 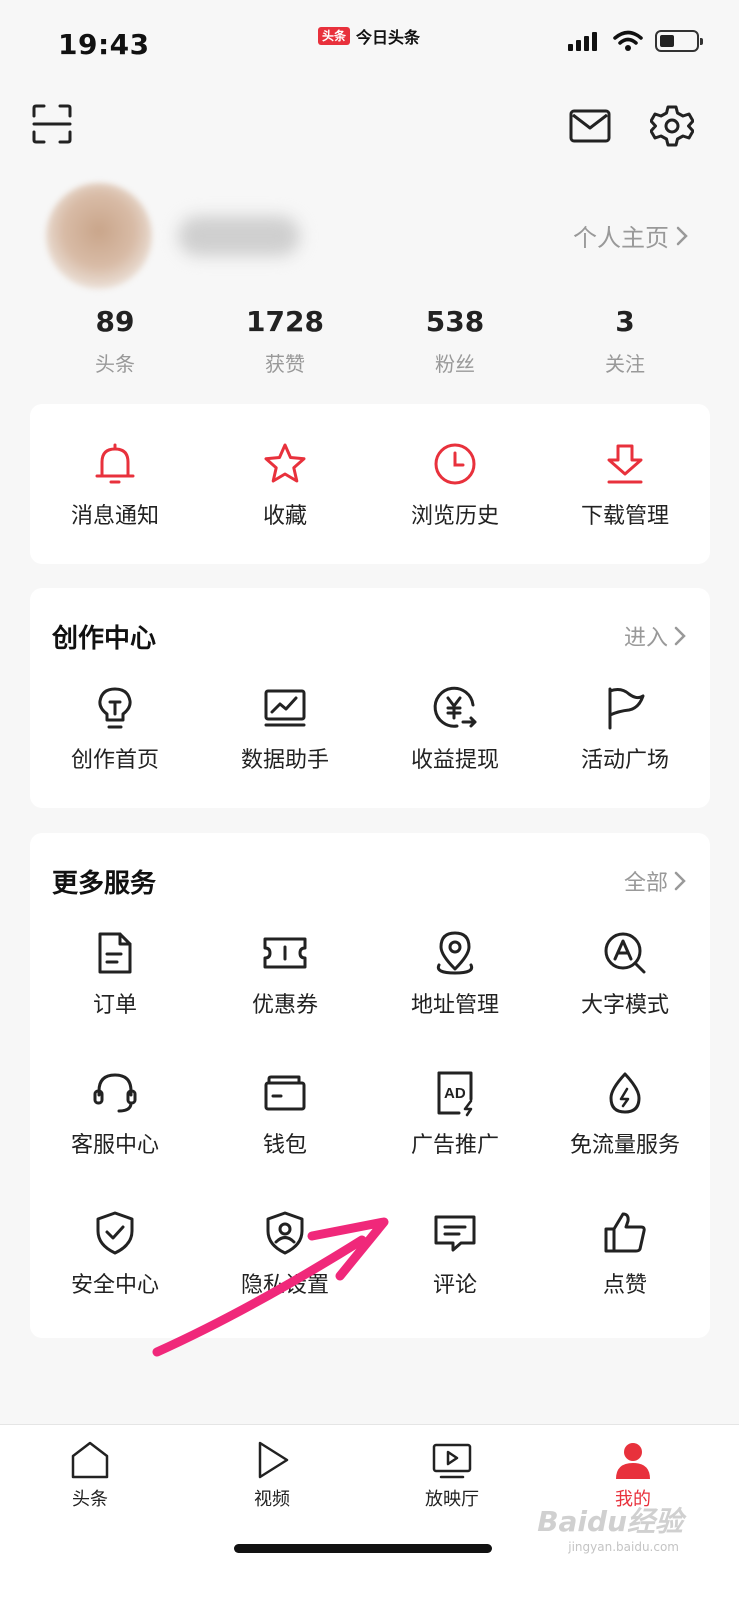 I want to click on creator-center-enter-label: 进入, so click(x=645, y=638).